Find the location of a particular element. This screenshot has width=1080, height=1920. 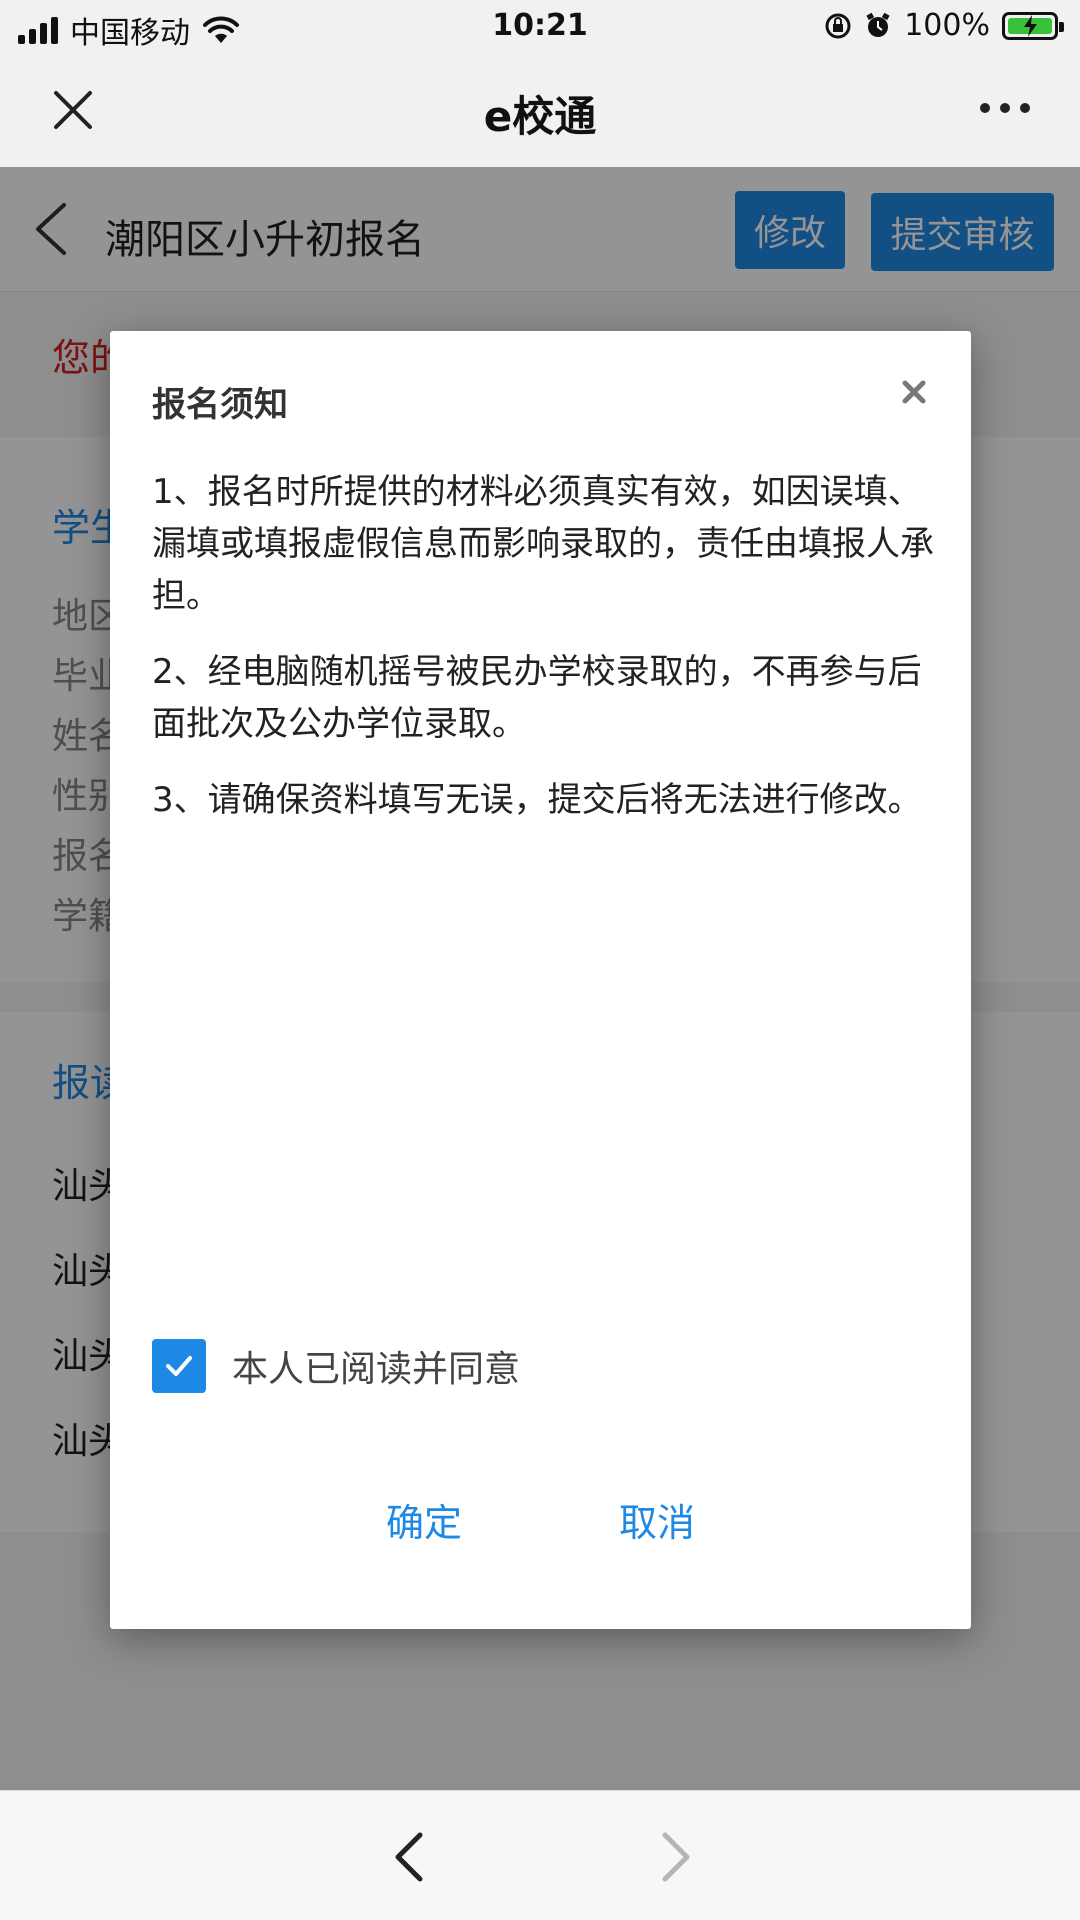

notice-paragraph: 2、经电脑随机摇号被民办学校录取的，不再参与后面批次及公办学位录取。 is located at coordinates (537, 698).